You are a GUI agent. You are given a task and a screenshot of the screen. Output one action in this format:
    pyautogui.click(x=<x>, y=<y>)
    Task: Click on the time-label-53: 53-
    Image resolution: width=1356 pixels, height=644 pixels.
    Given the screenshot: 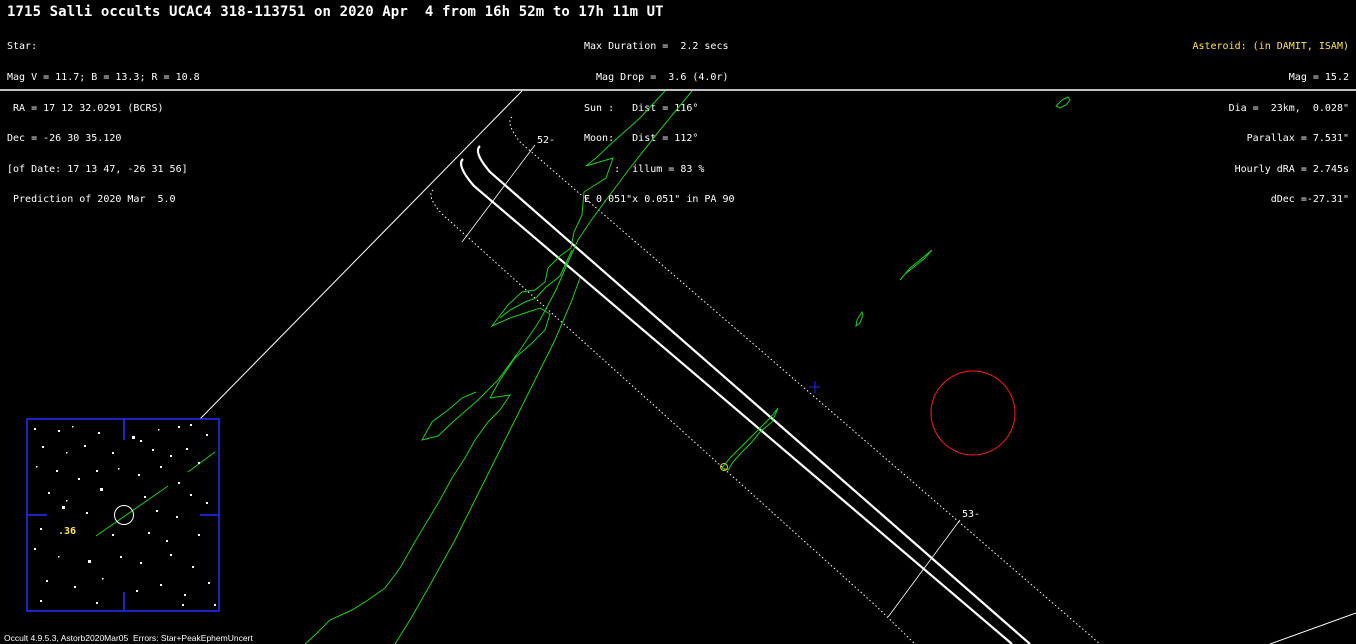 What is the action you would take?
    pyautogui.click(x=971, y=514)
    